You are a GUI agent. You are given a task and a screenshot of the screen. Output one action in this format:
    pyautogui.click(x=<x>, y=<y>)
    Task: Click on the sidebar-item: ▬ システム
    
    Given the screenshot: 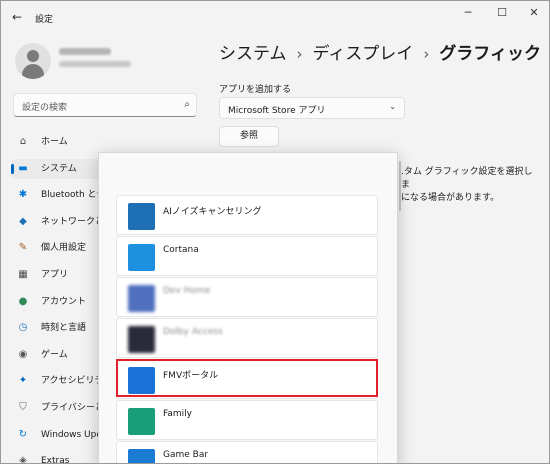 What is the action you would take?
    pyautogui.click(x=56, y=169)
    